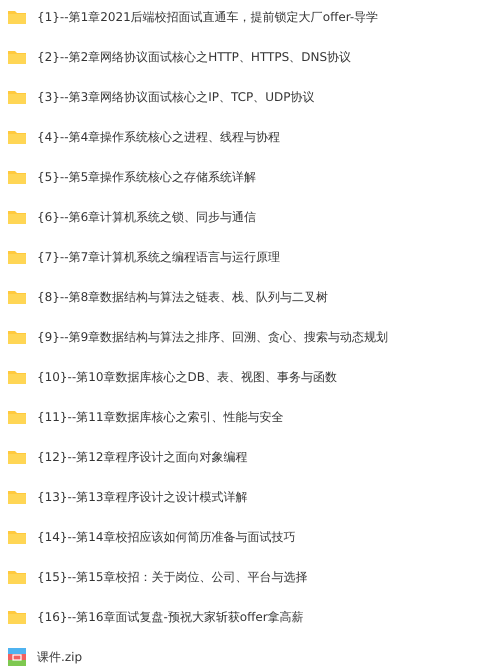 The width and height of the screenshot is (495, 672). What do you see at coordinates (158, 137) in the screenshot?
I see `file-name: {4}--第4章操作系统核心之进程、线程与协程` at bounding box center [158, 137].